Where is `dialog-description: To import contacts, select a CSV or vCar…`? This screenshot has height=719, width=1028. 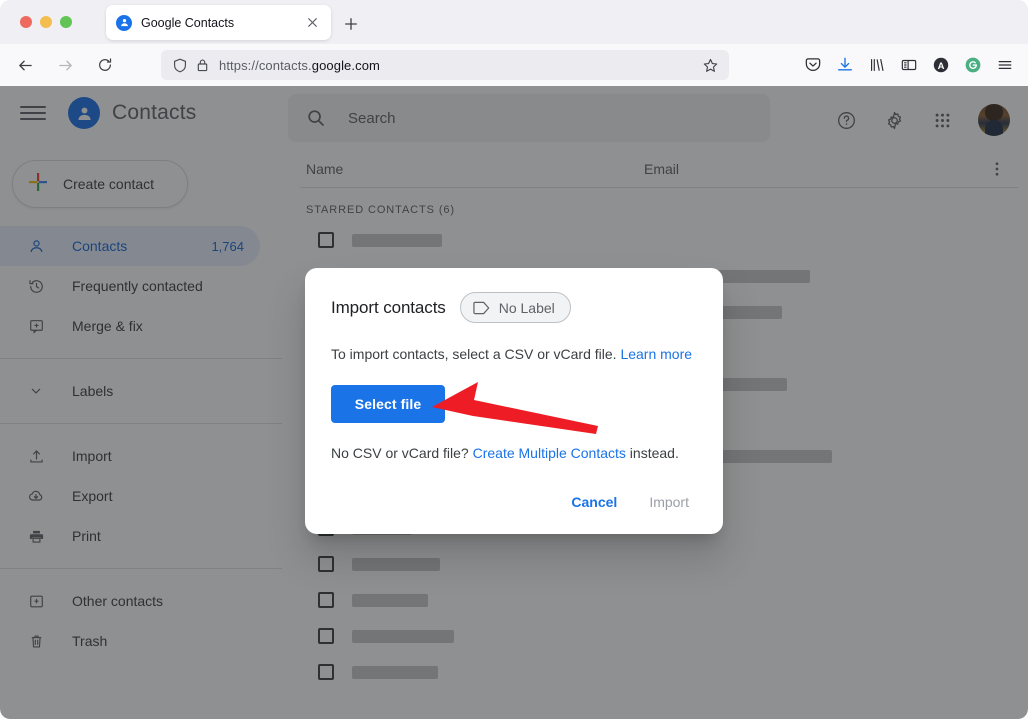 dialog-description: To import contacts, select a CSV or vCar… is located at coordinates (514, 354).